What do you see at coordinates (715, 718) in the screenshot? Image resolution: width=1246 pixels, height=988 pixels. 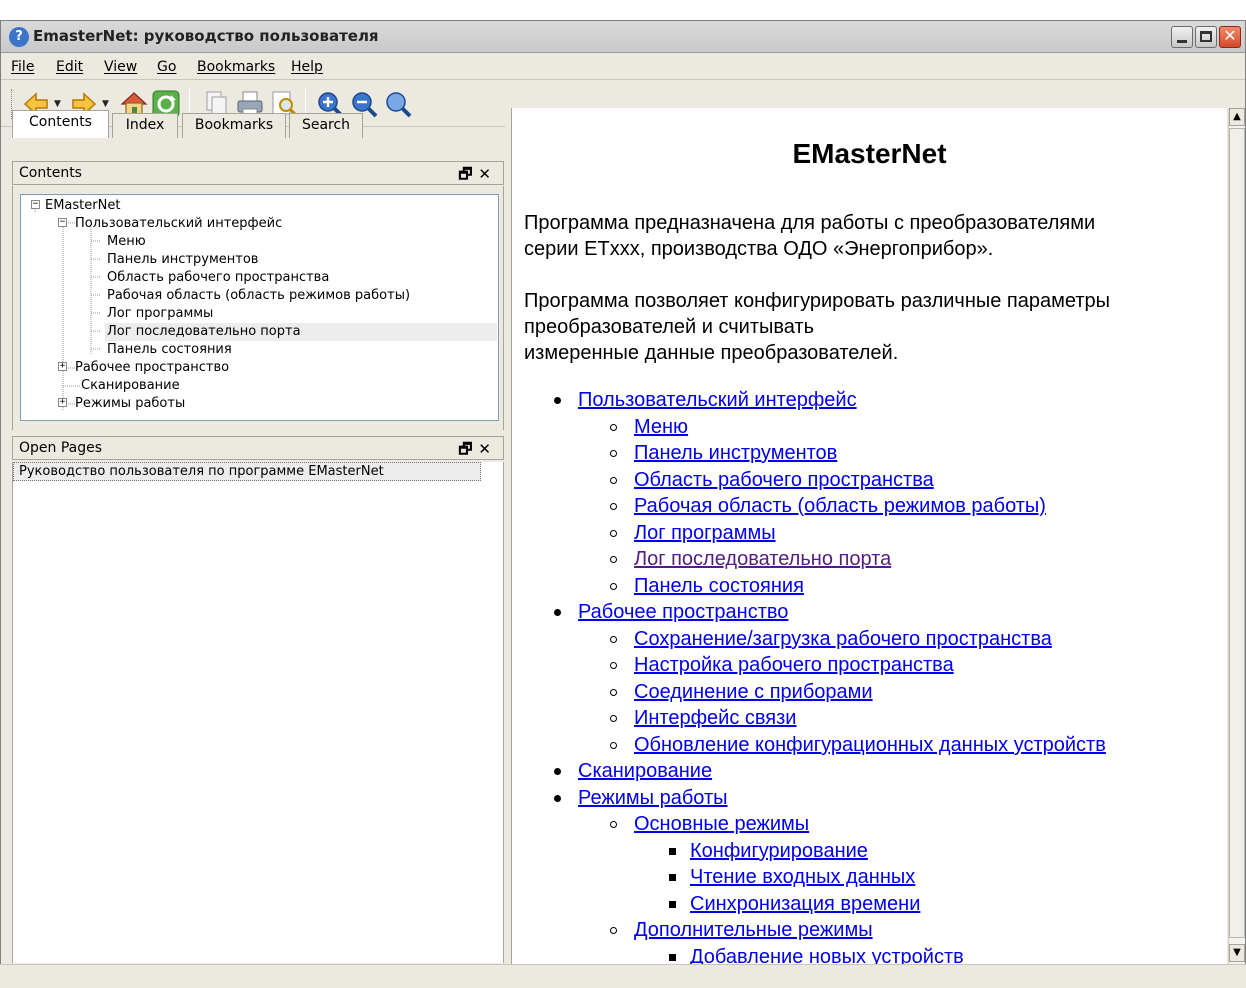 I see `toc-link-interface: Интерфейс связи` at bounding box center [715, 718].